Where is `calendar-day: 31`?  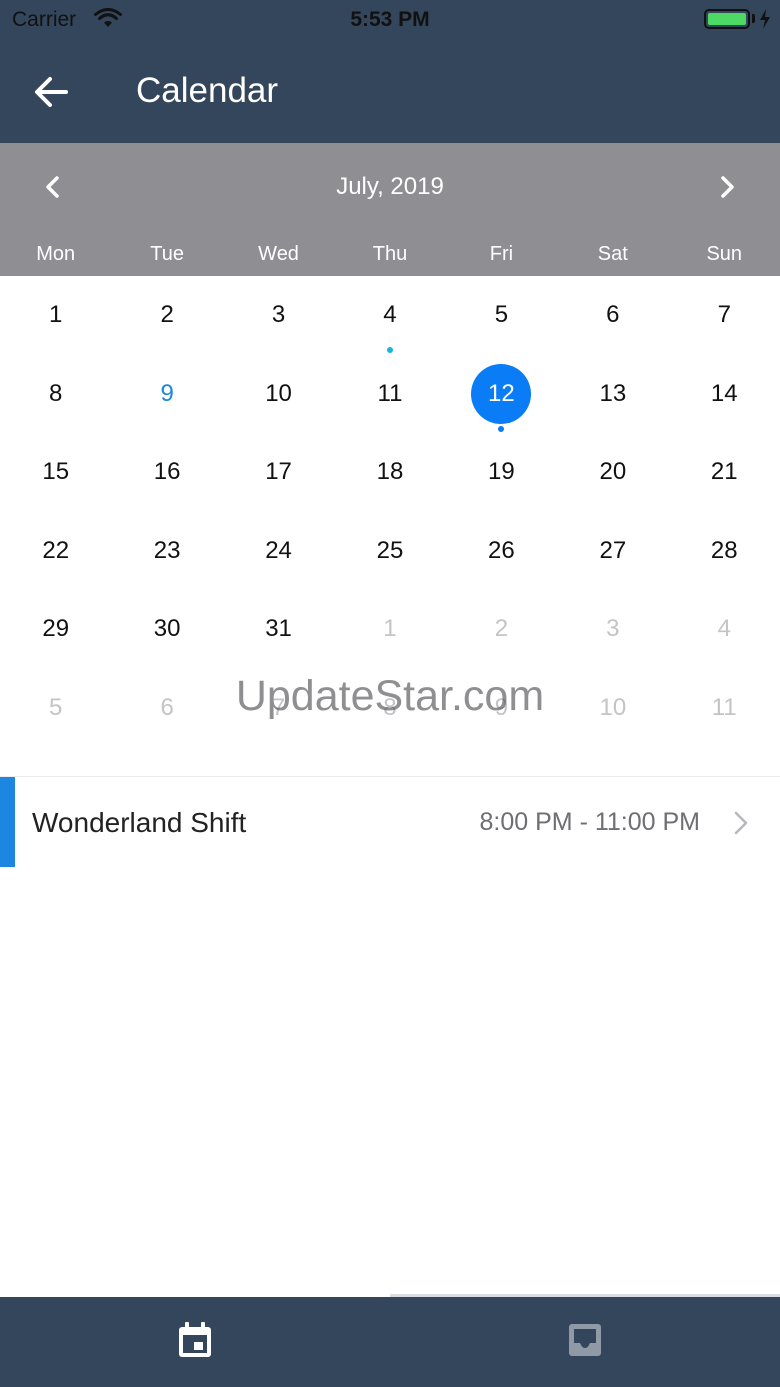 calendar-day: 31 is located at coordinates (278, 629).